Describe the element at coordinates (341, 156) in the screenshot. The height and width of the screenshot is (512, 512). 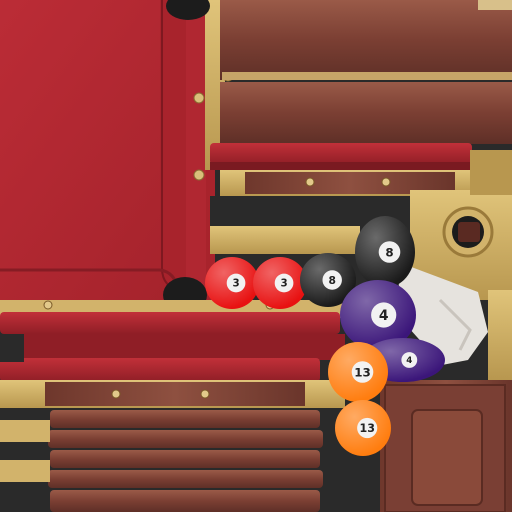
I see `felt-rail-upper` at that location.